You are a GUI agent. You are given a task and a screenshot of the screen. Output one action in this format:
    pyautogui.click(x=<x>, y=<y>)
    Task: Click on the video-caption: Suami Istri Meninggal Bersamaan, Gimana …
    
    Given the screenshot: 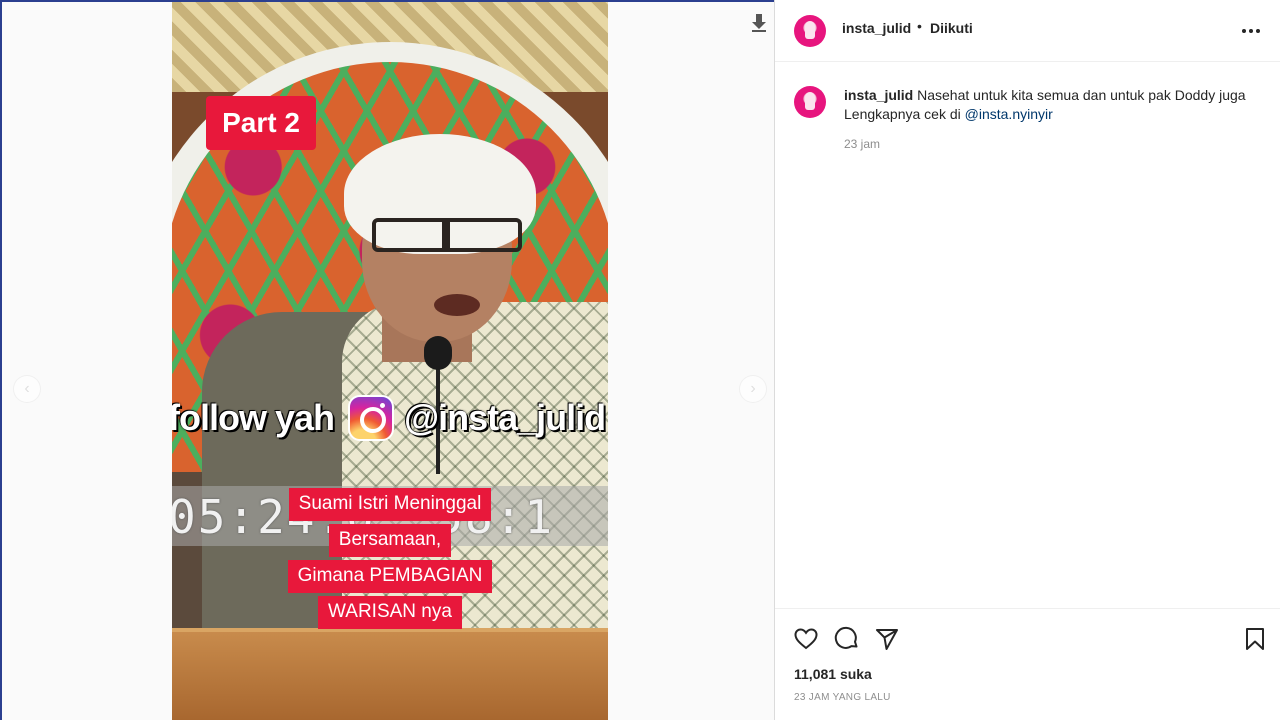 What is the action you would take?
    pyautogui.click(x=390, y=560)
    